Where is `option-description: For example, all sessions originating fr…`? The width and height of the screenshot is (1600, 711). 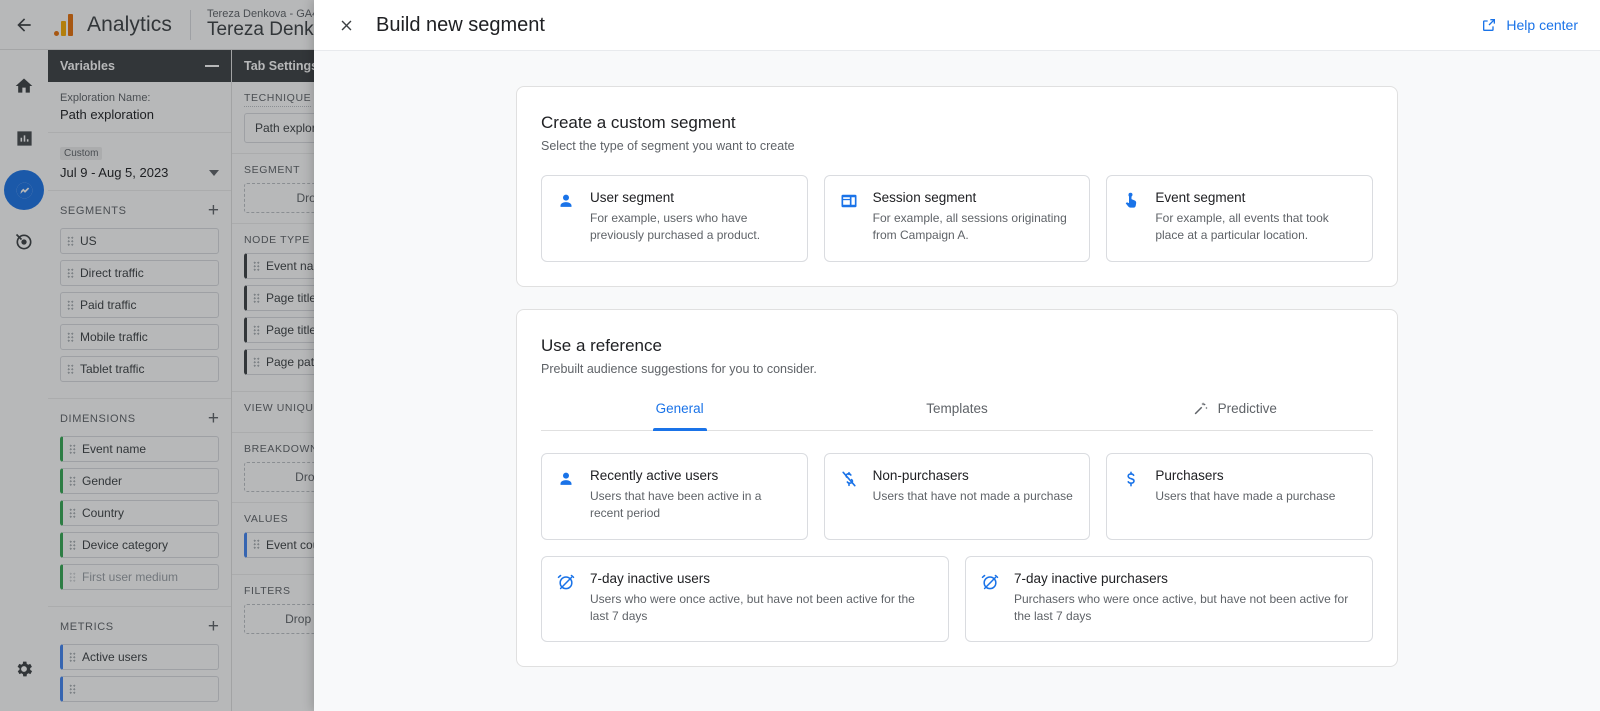 option-description: For example, all sessions originating fr… is located at coordinates (969, 227).